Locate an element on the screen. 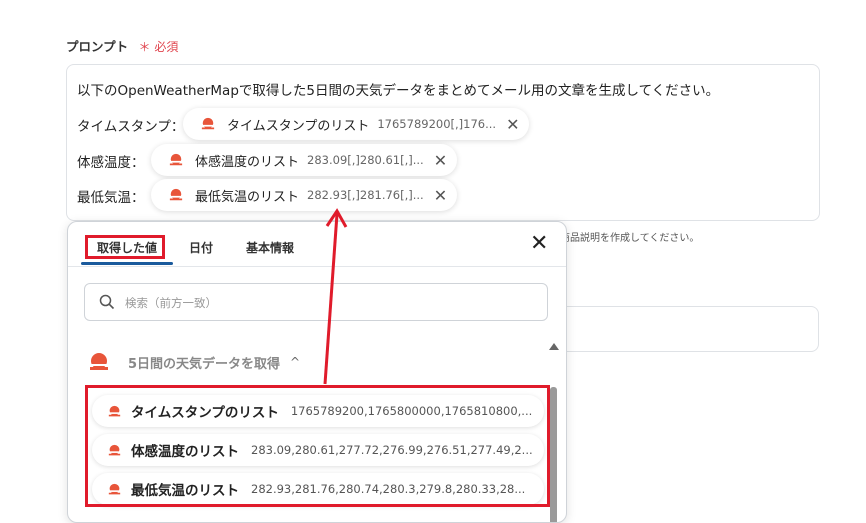 The image size is (866, 523). chevron-up-icon: ^ is located at coordinates (295, 362).